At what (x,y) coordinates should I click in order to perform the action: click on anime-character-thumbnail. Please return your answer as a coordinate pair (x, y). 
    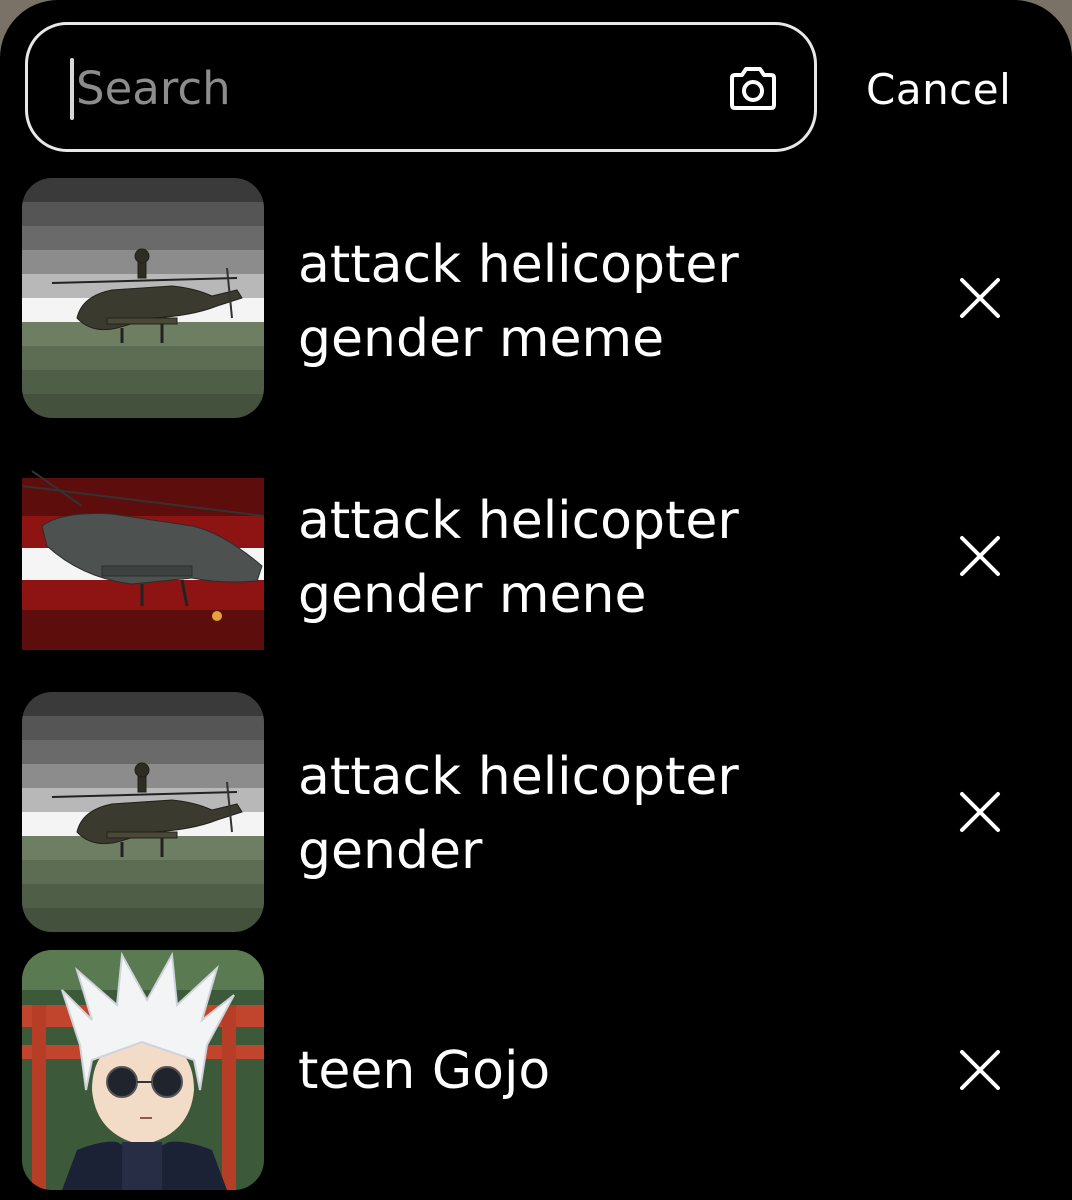
    Looking at the image, I should click on (143, 1070).